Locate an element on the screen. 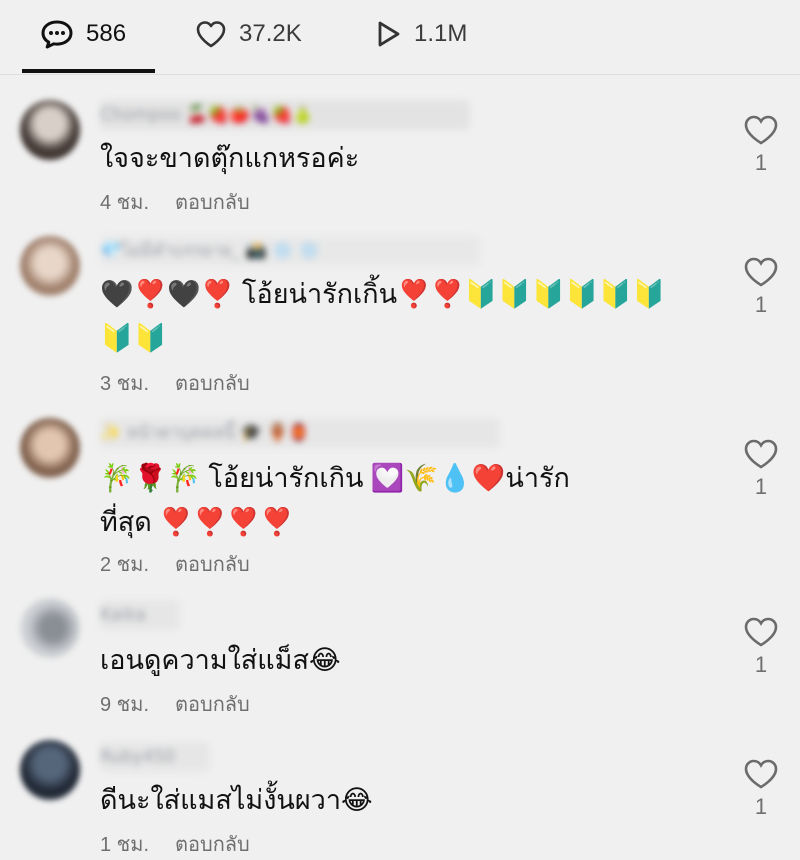 This screenshot has width=800, height=860. tab-comments: 586 is located at coordinates (83, 34).